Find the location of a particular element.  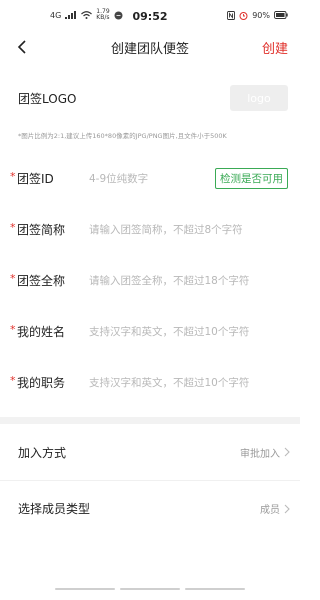

logo-label: 团签LOGO is located at coordinates (47, 98).